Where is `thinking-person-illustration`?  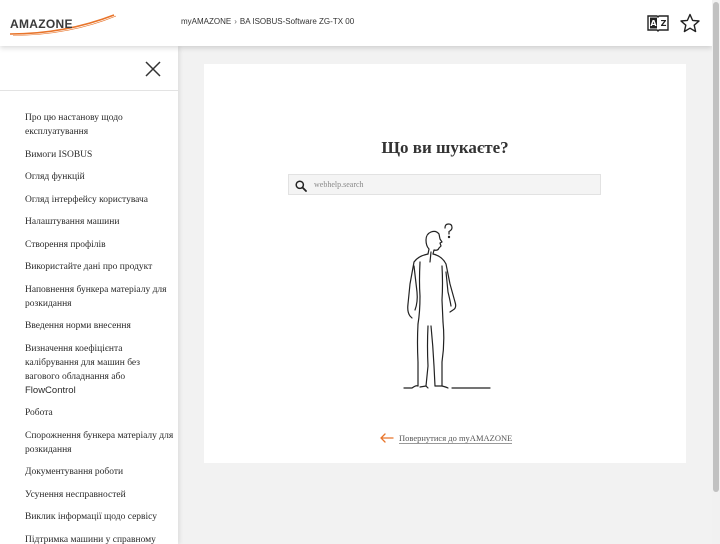
thinking-person-illustration is located at coordinates (446, 308).